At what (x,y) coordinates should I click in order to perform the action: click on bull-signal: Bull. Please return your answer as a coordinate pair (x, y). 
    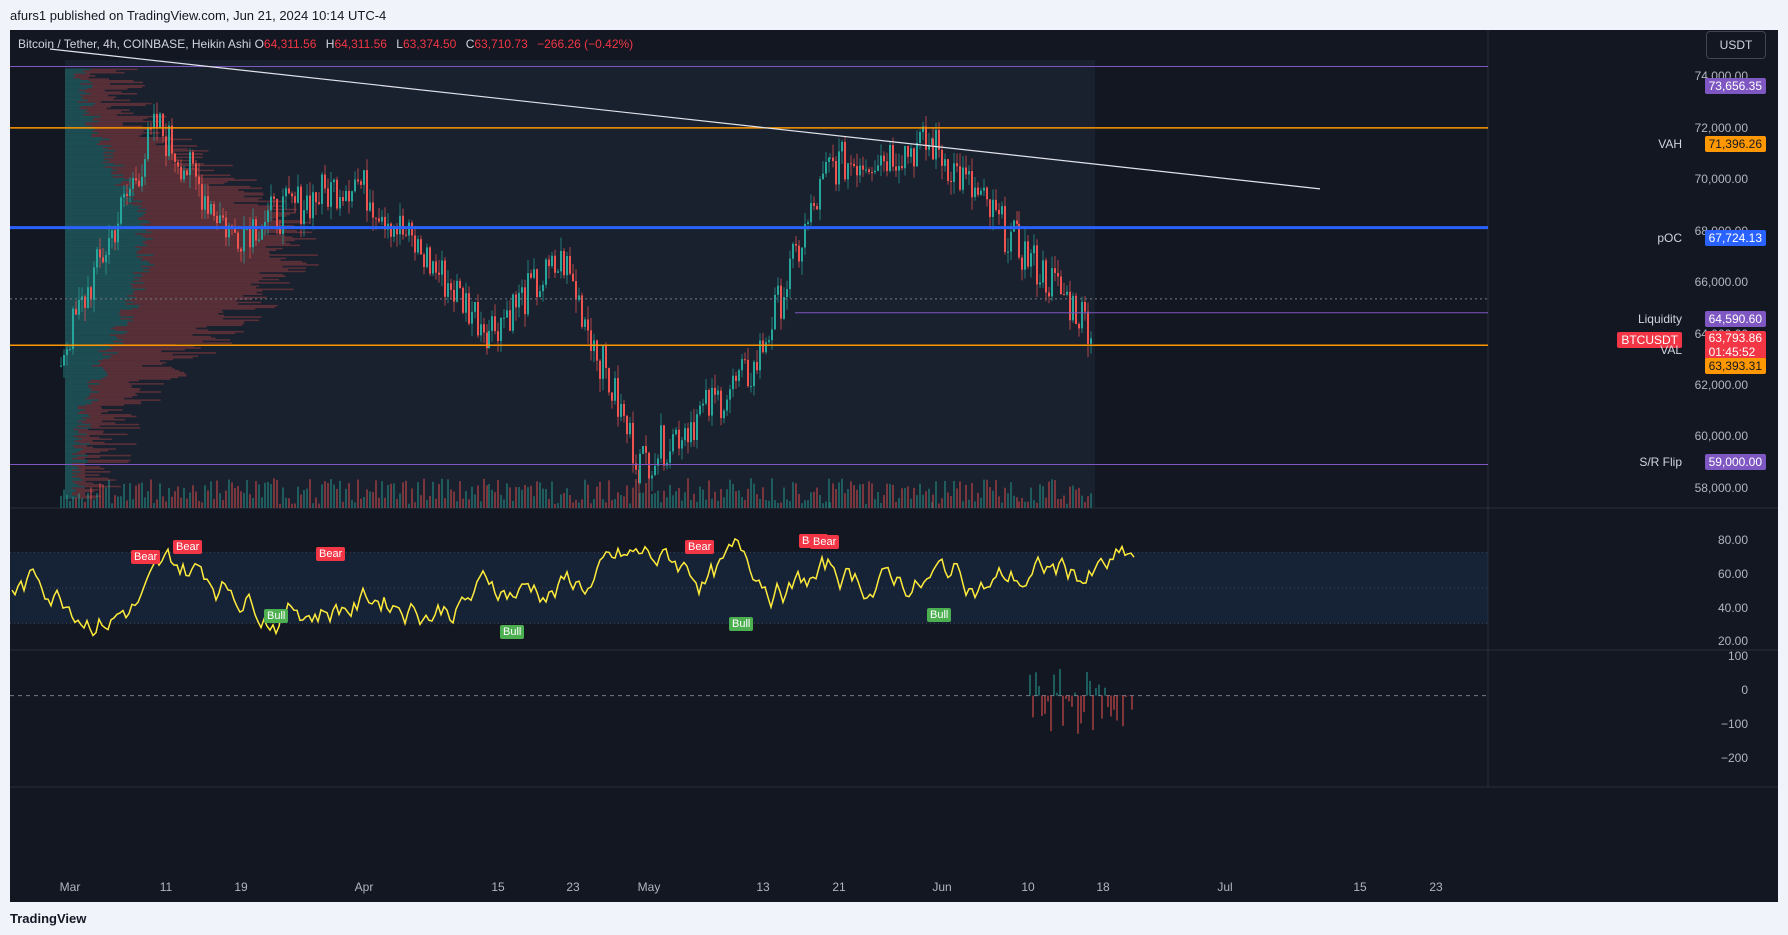
    Looking at the image, I should click on (939, 615).